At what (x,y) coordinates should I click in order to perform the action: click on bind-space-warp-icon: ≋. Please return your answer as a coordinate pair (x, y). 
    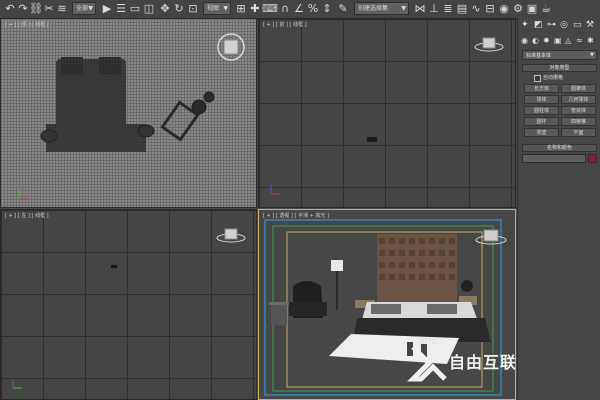
    Looking at the image, I should click on (62, 8).